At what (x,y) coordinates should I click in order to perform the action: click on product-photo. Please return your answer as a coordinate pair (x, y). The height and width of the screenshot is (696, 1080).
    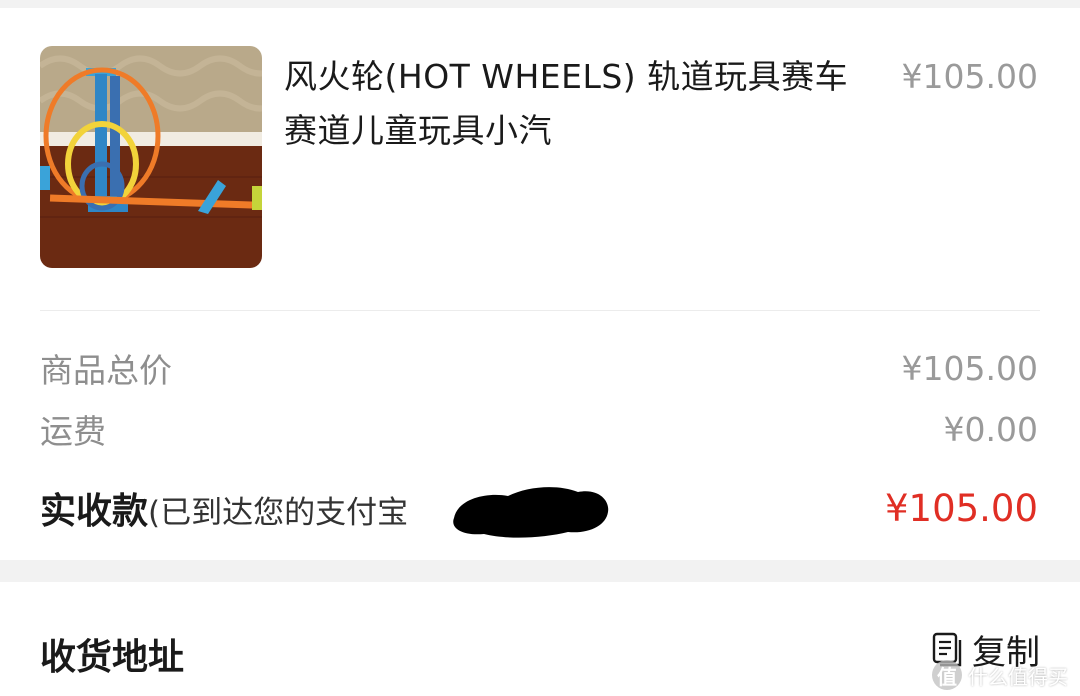
    Looking at the image, I should click on (151, 157).